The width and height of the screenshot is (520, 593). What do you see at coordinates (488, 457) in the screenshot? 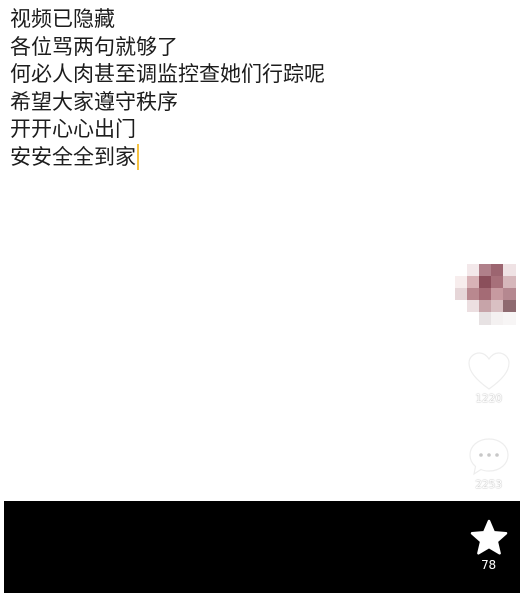
I see `comment-bubble-icon` at bounding box center [488, 457].